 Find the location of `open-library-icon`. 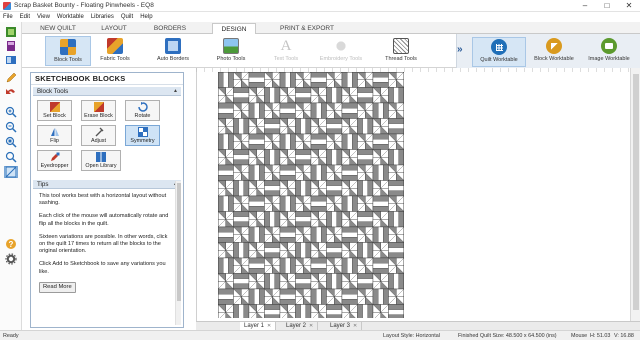

open-library-icon is located at coordinates (101, 157).